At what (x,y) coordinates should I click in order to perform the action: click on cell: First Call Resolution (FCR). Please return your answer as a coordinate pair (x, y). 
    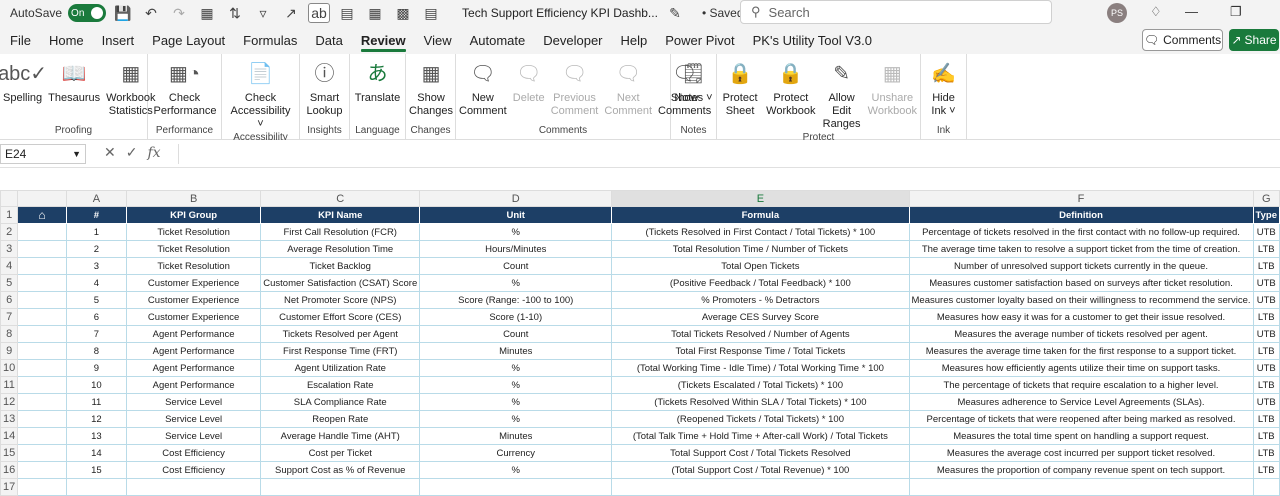
    Looking at the image, I should click on (340, 232).